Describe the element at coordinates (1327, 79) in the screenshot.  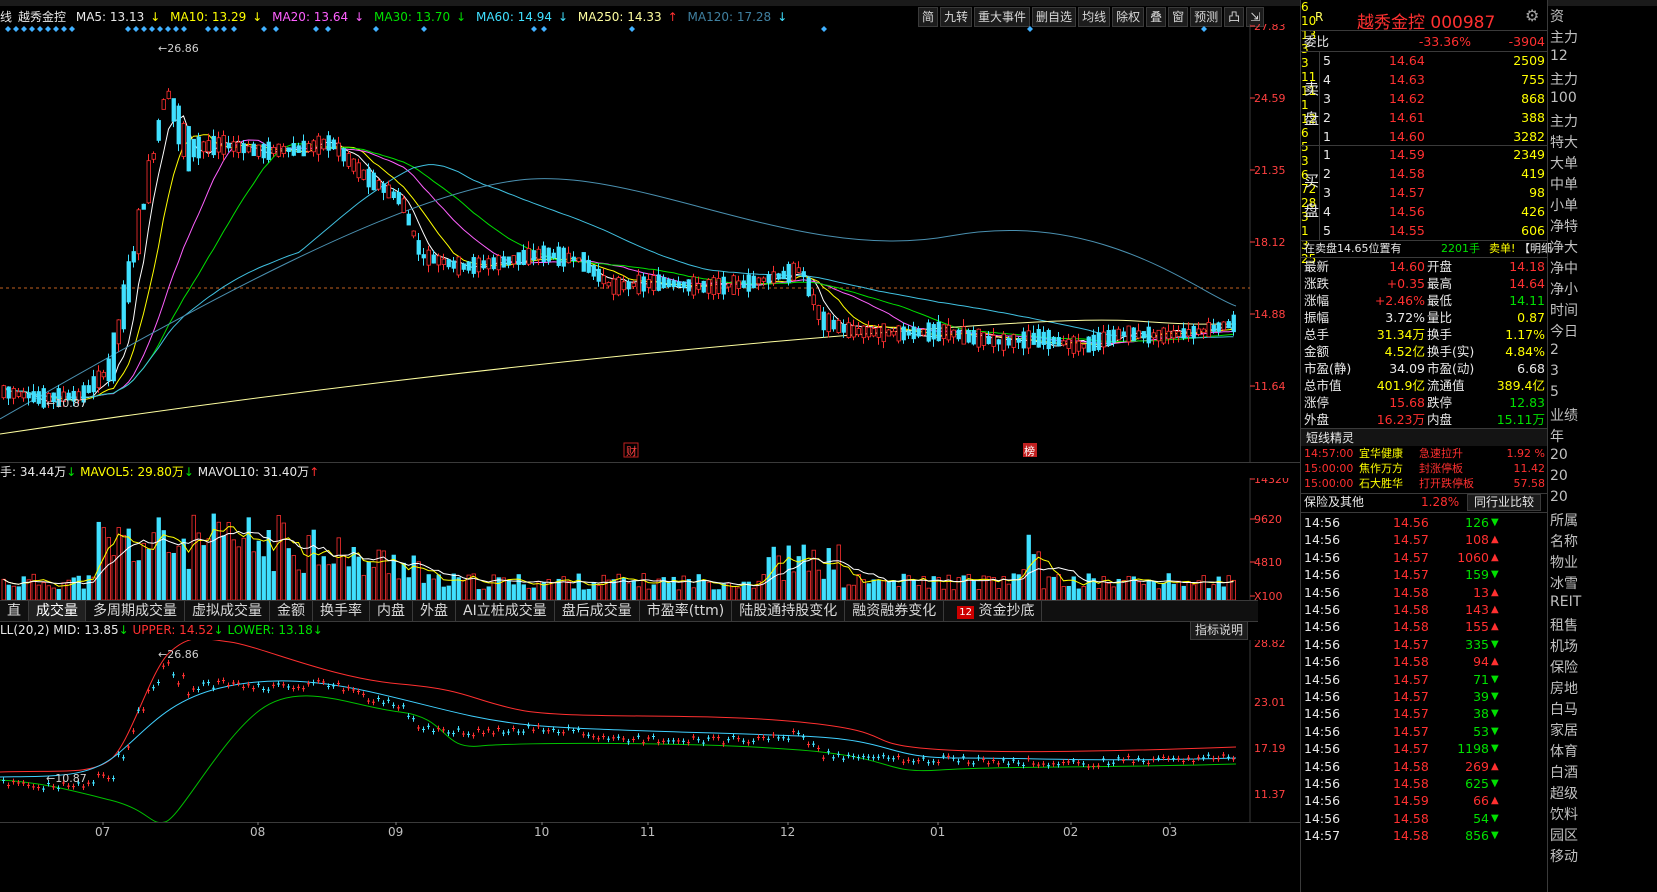
I see `ask-level: 4` at that location.